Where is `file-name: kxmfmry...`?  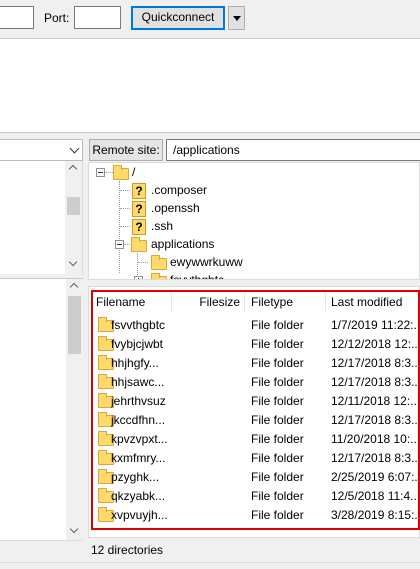
file-name: kxmfmry... is located at coordinates (138, 458).